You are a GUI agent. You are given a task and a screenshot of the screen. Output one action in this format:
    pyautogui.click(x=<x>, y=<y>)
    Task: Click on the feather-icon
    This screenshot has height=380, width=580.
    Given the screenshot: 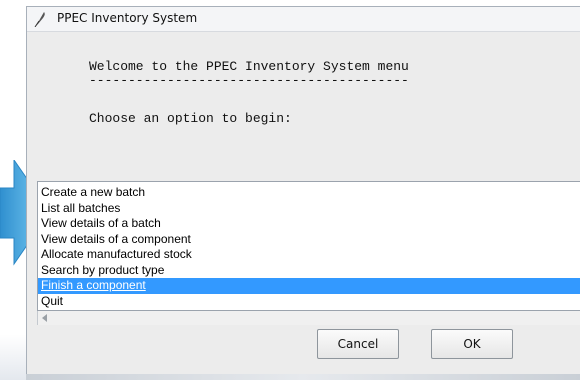 What is the action you would take?
    pyautogui.click(x=39, y=19)
    